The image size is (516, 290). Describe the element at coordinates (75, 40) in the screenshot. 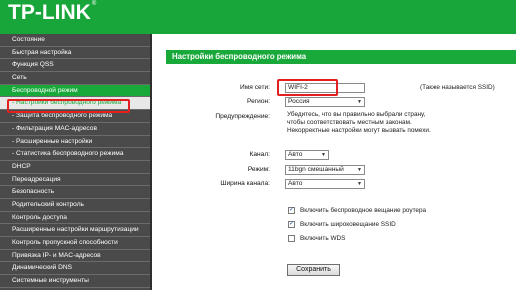

I see `sidebar-item-status: Состояние` at that location.